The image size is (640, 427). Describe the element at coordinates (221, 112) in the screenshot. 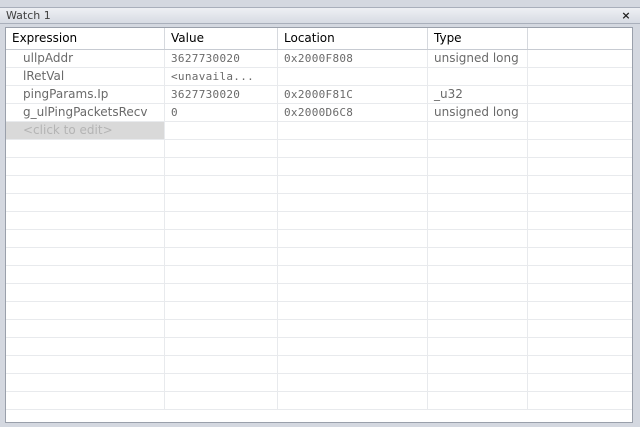

I see `value-cell: 0` at that location.